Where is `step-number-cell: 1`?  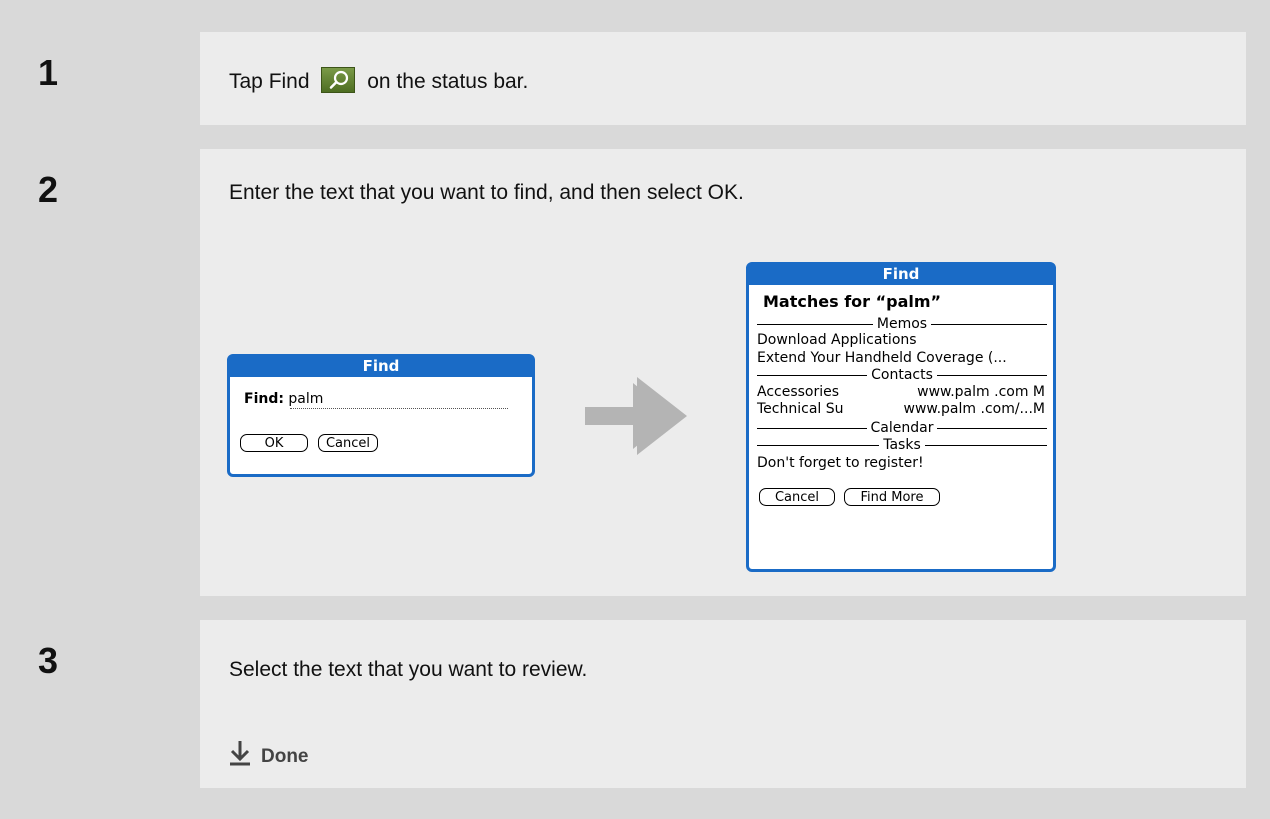 step-number-cell: 1 is located at coordinates (100, 78).